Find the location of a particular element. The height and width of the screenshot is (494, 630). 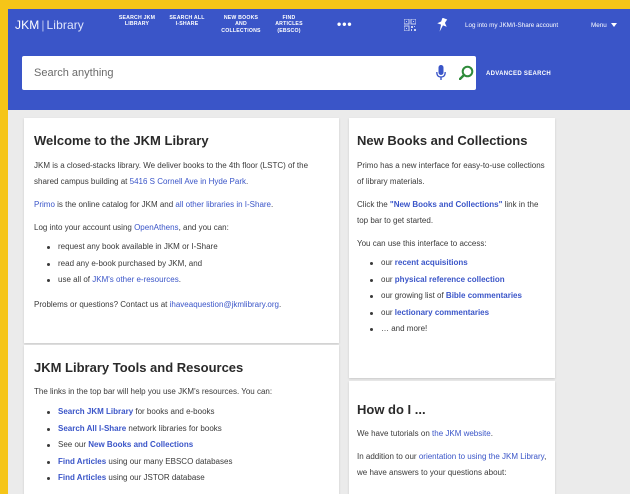

list-item: our physical reference collection is located at coordinates (452, 280).